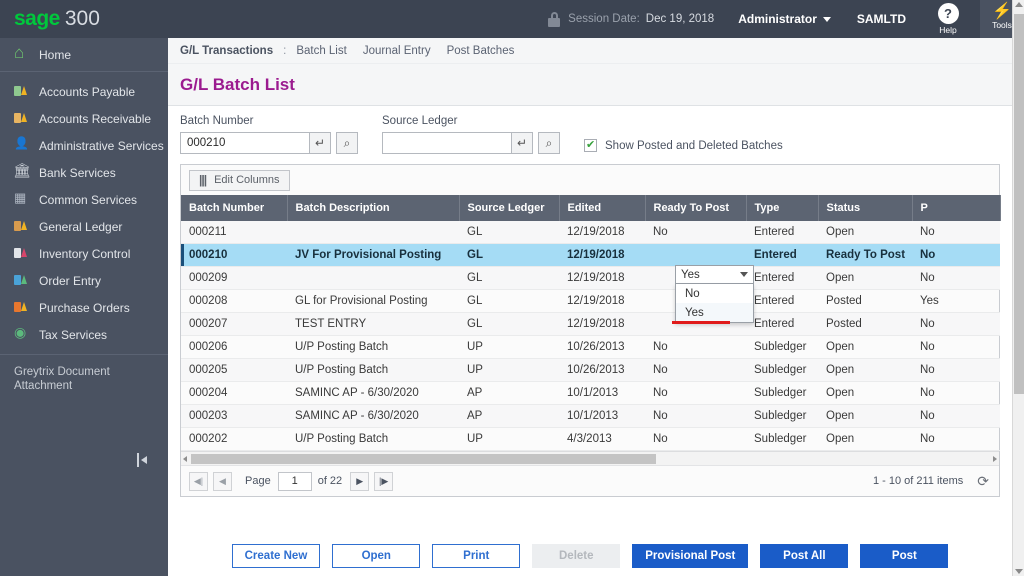  I want to click on column-header-edited: Edited, so click(602, 208).